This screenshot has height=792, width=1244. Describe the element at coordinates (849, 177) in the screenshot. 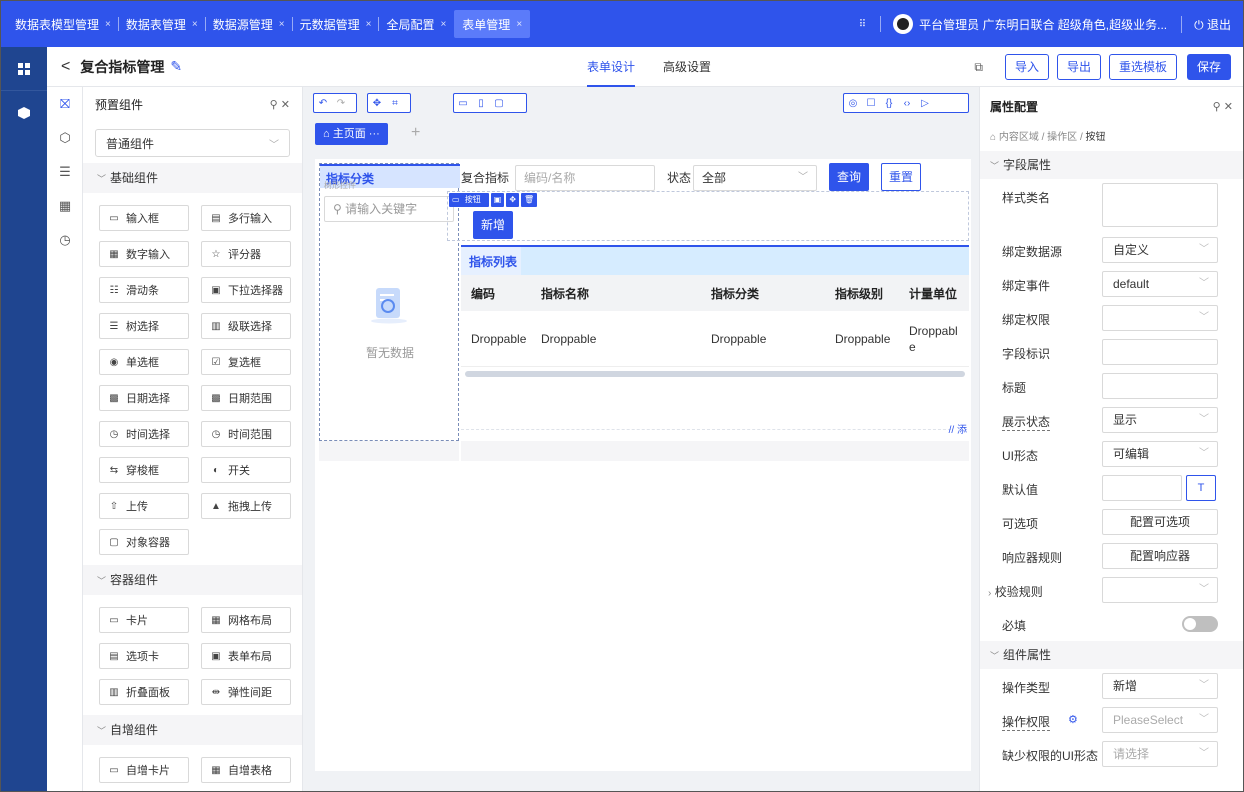

I see `query-button: 查询` at that location.